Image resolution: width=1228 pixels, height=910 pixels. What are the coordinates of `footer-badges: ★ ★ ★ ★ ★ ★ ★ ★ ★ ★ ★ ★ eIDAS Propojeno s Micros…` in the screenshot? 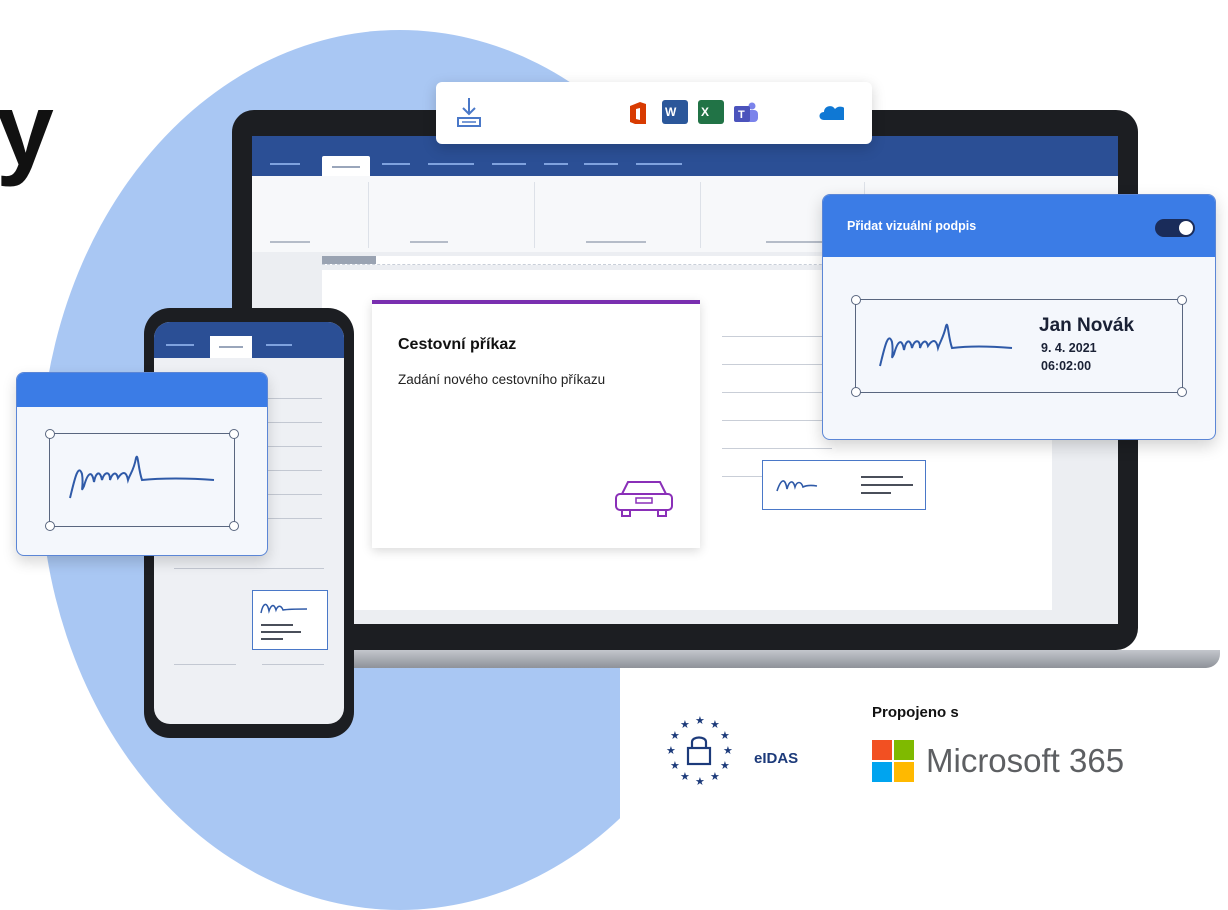 It's located at (924, 750).